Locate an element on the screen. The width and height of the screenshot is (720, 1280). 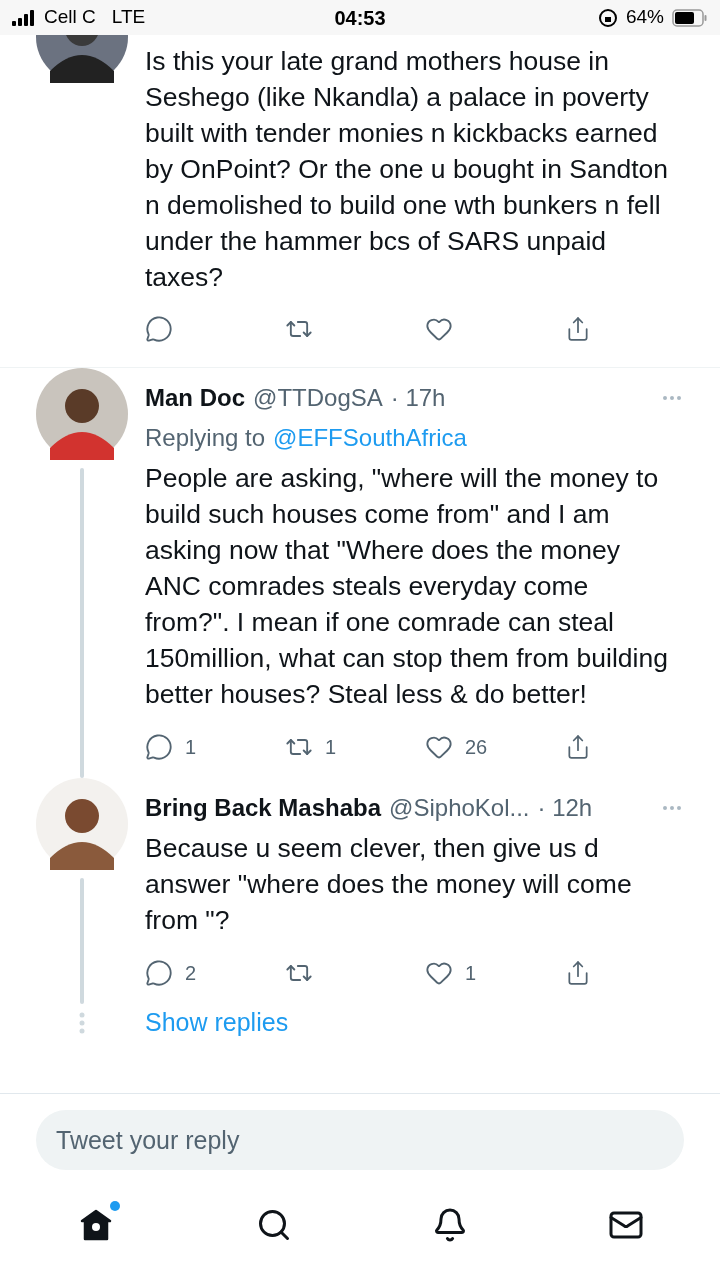
rotation-lock-icon is located at coordinates (607, 17).